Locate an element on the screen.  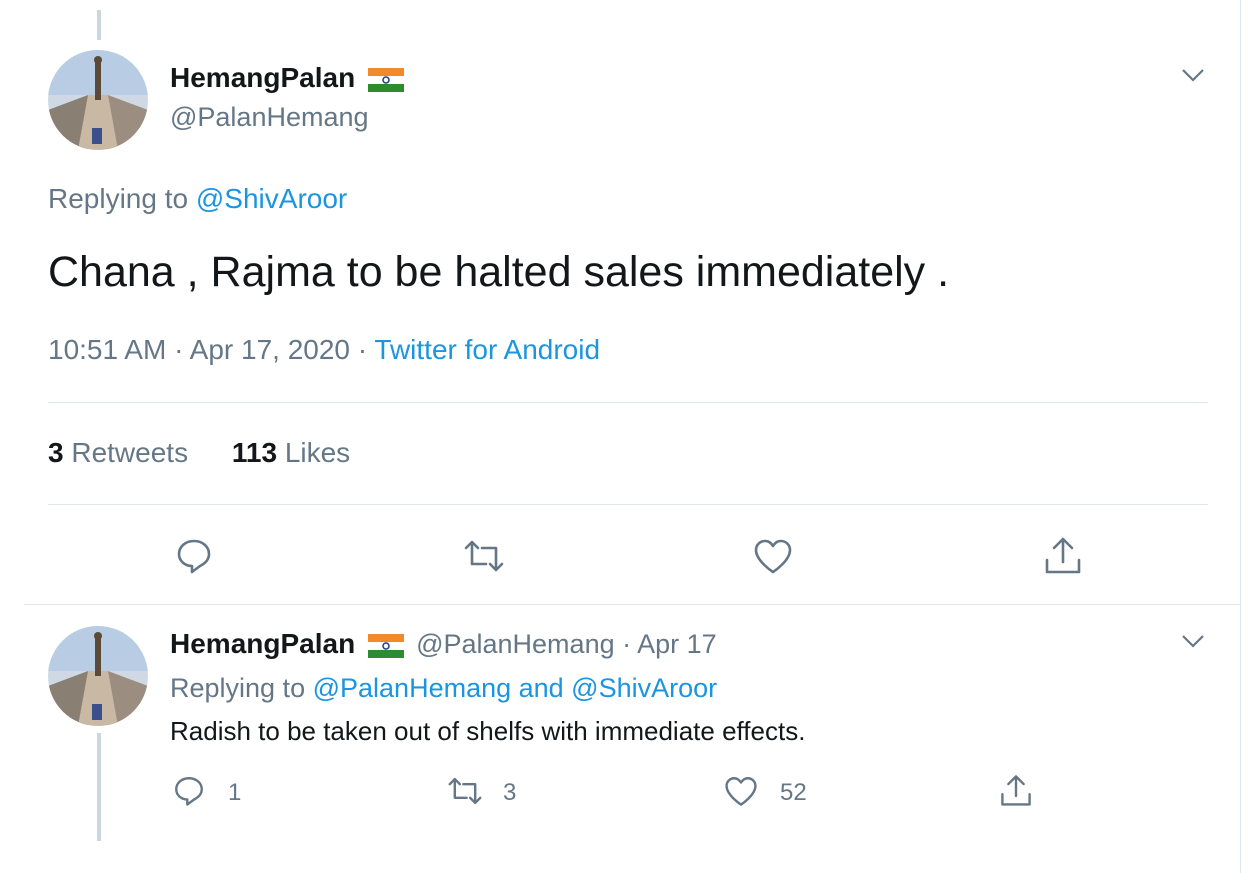
tweet-stats: 3 Retweets 113 Likes is located at coordinates (199, 453).